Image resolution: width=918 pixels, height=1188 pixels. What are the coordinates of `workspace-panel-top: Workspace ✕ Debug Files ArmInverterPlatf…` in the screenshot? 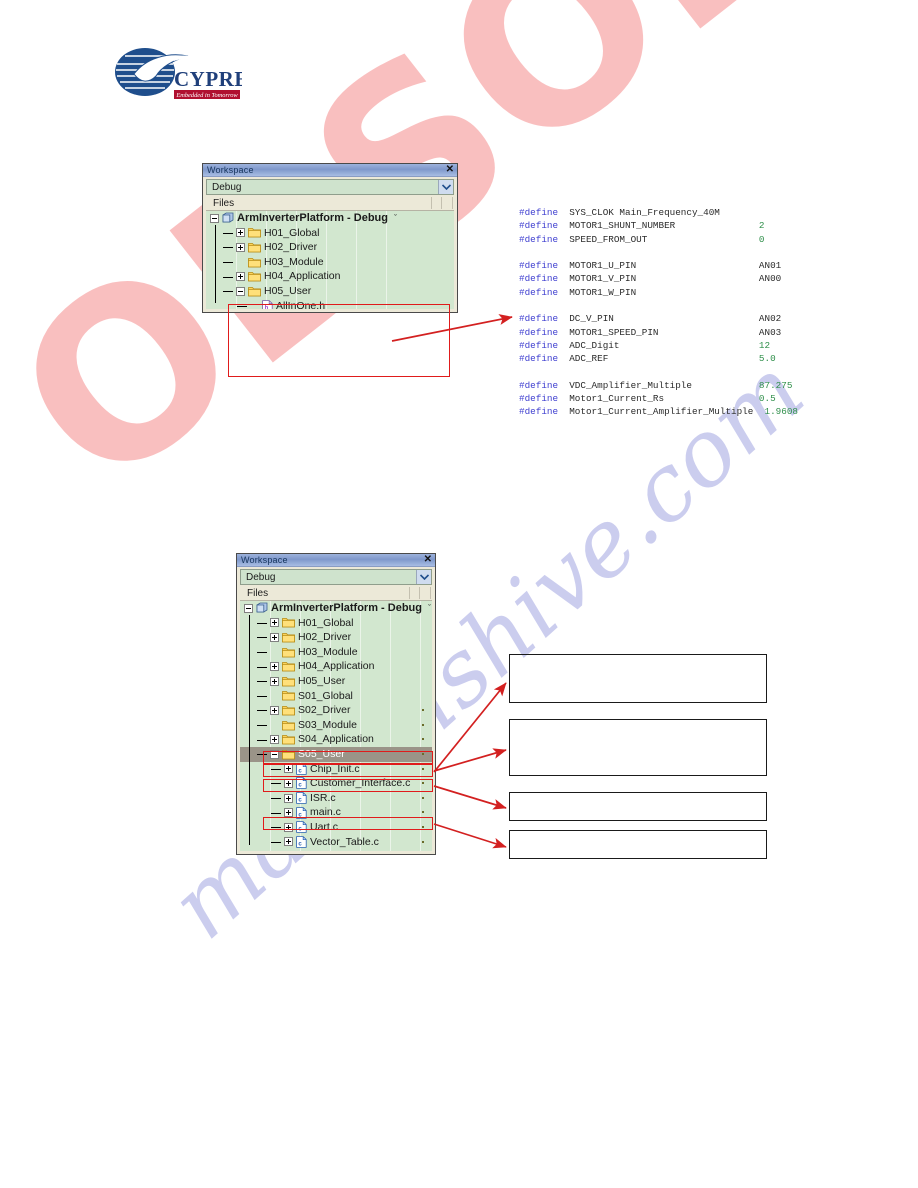 It's located at (330, 238).